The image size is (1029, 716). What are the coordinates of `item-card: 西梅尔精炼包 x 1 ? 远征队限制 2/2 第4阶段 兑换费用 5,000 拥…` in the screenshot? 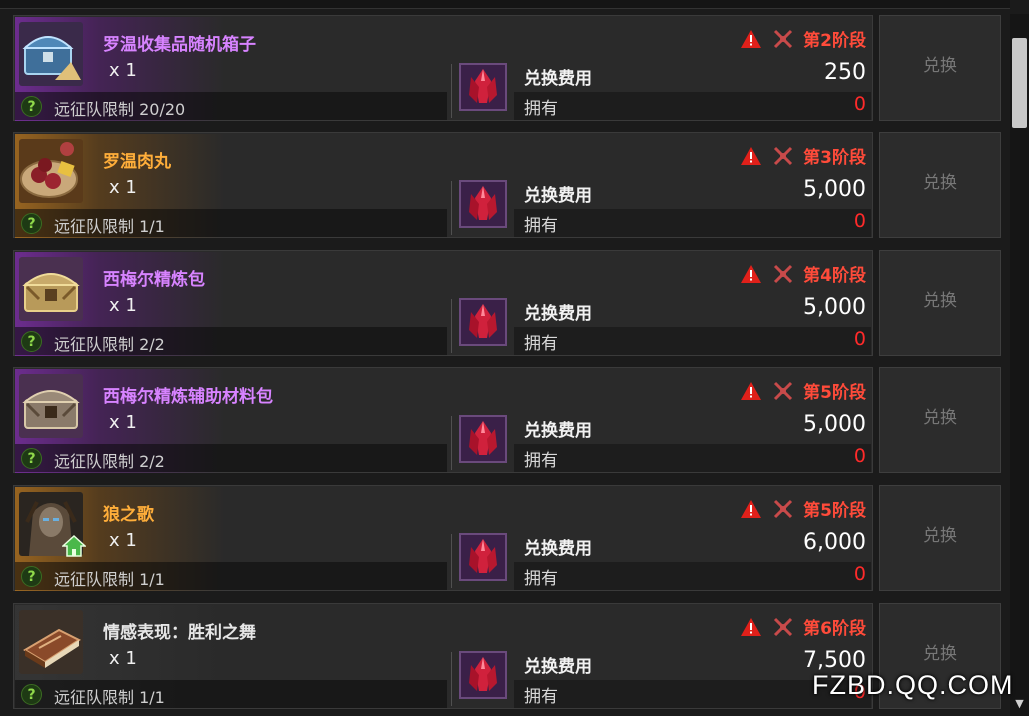 It's located at (443, 303).